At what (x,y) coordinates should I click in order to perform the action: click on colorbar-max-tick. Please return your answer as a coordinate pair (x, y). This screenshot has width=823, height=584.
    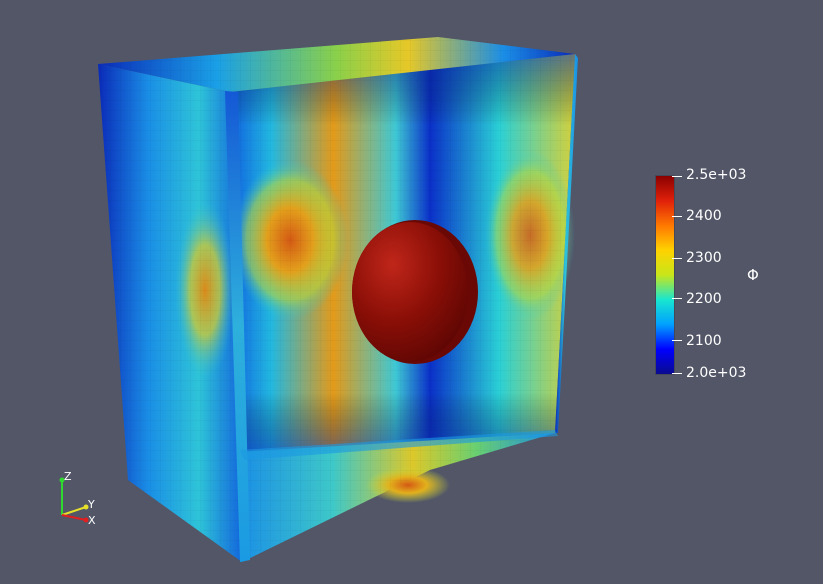
    Looking at the image, I should click on (677, 176).